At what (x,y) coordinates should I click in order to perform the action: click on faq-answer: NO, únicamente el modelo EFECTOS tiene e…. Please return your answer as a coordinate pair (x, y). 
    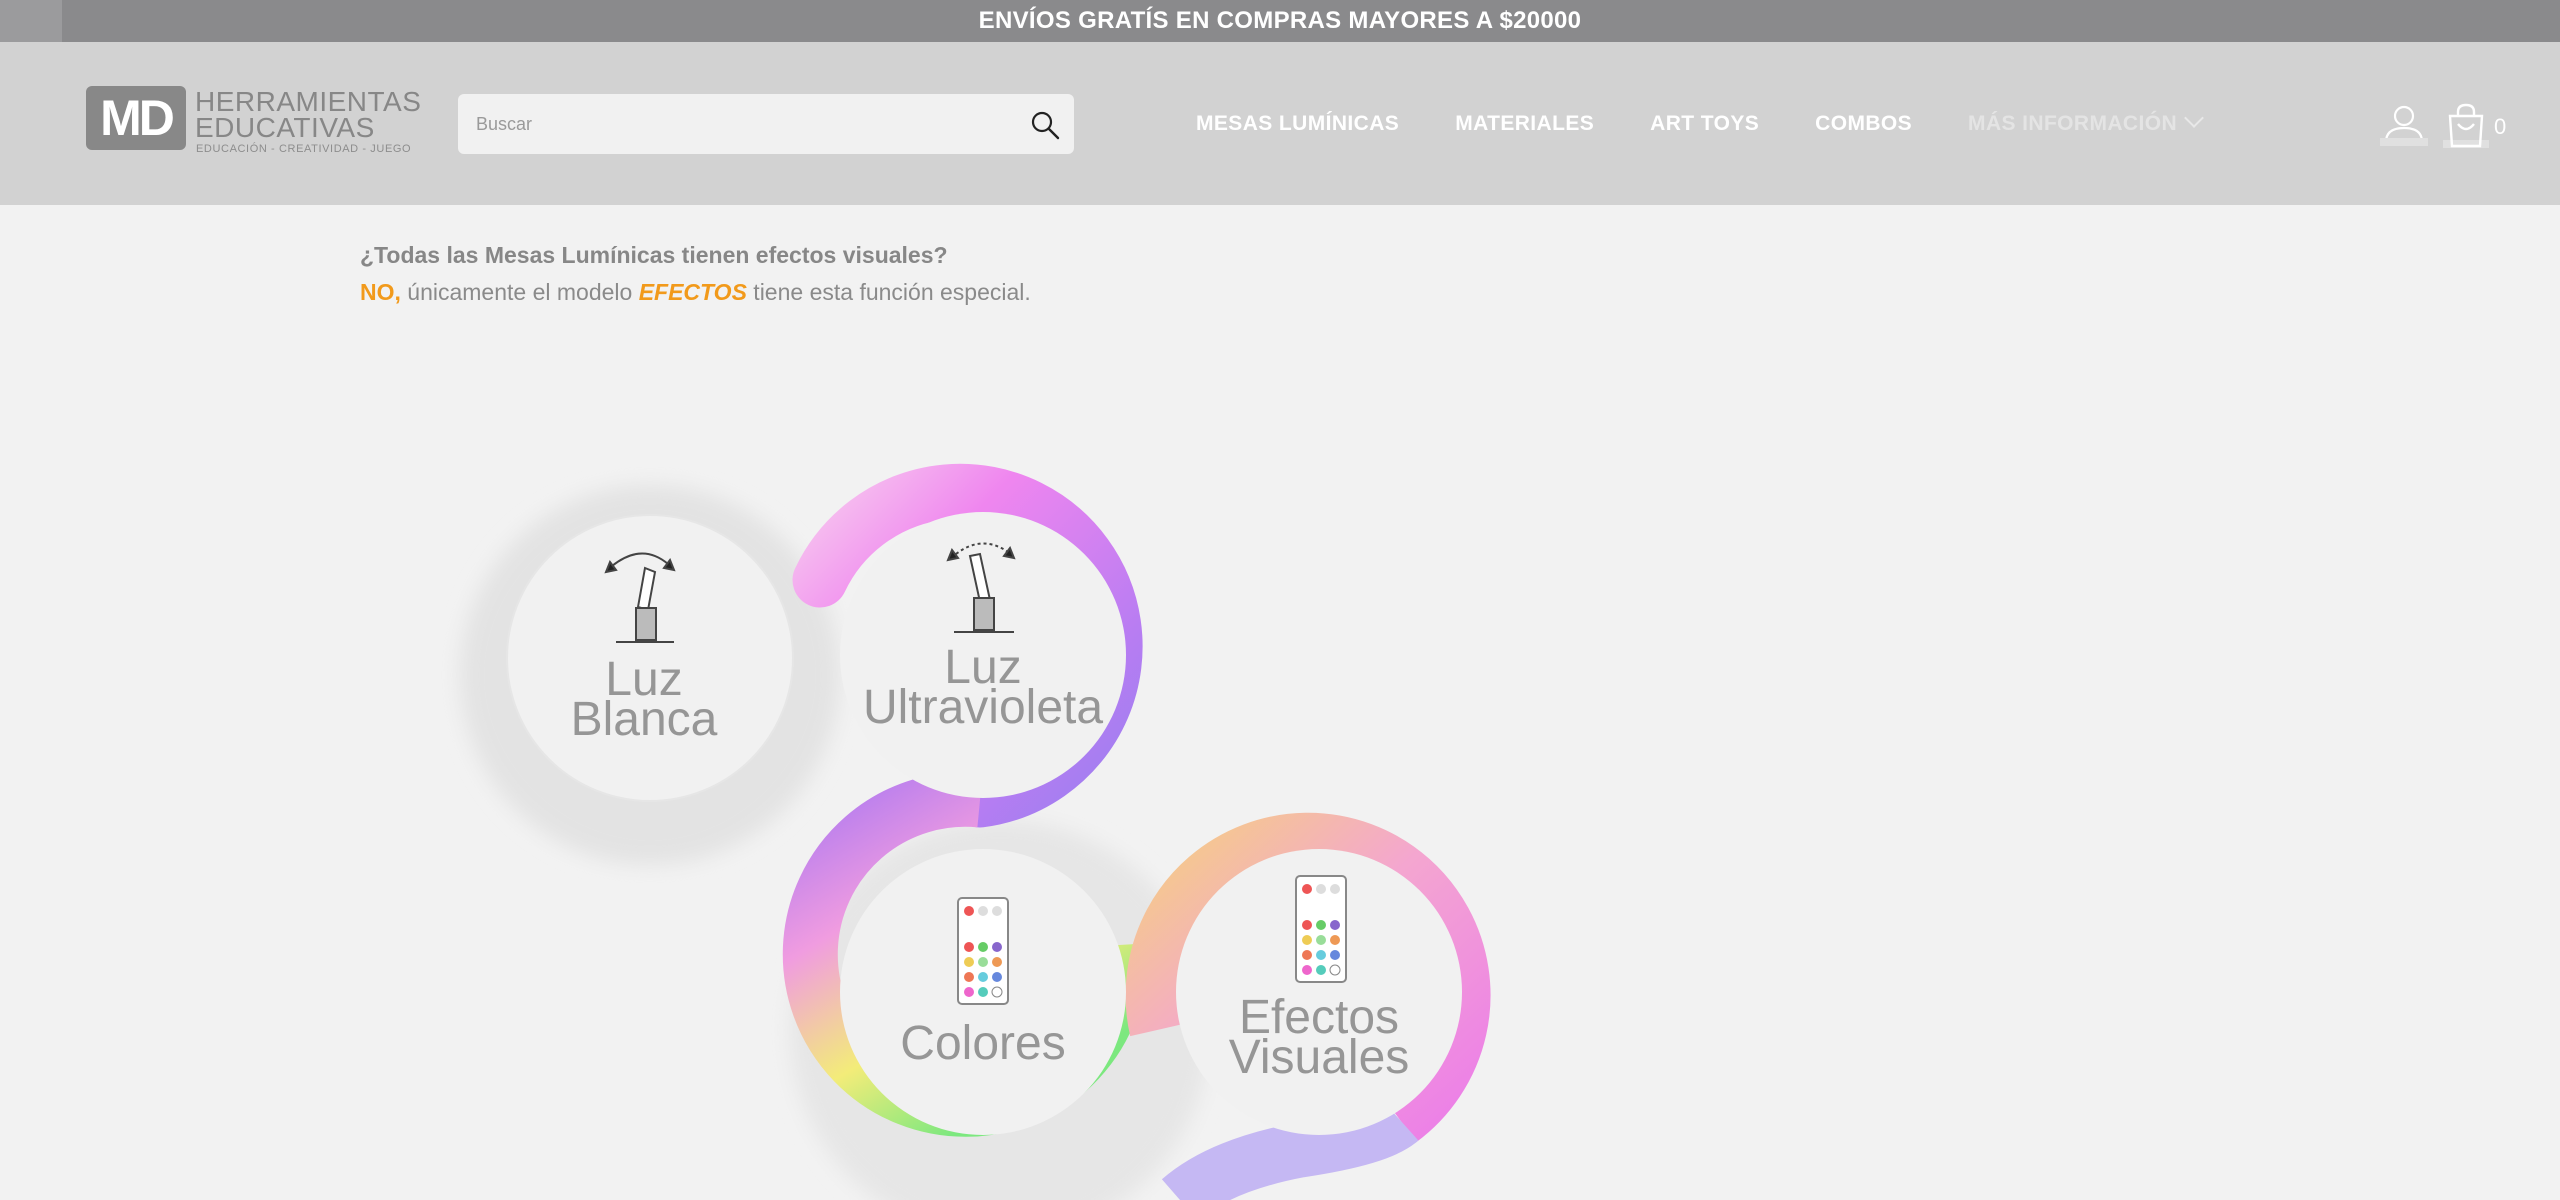
    Looking at the image, I should click on (695, 292).